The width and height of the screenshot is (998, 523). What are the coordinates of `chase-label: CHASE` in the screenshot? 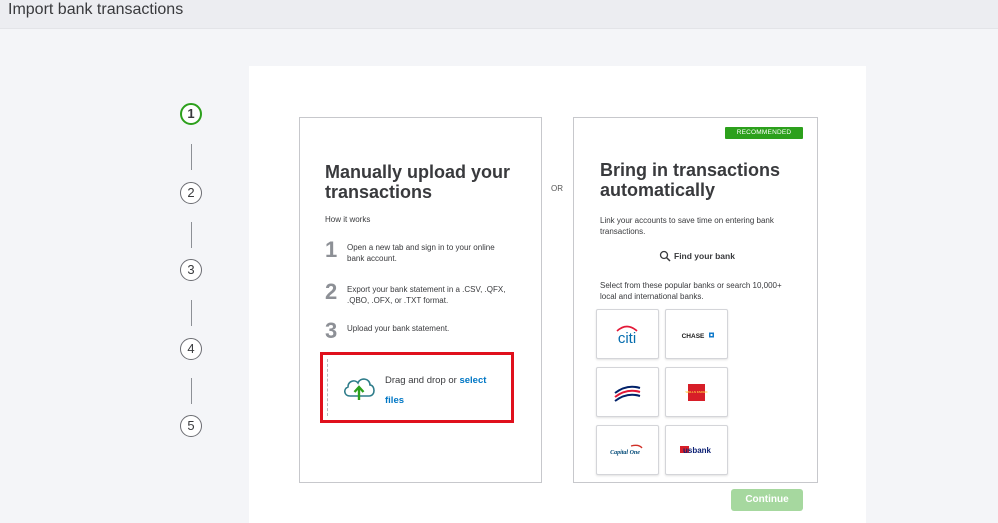 It's located at (693, 336).